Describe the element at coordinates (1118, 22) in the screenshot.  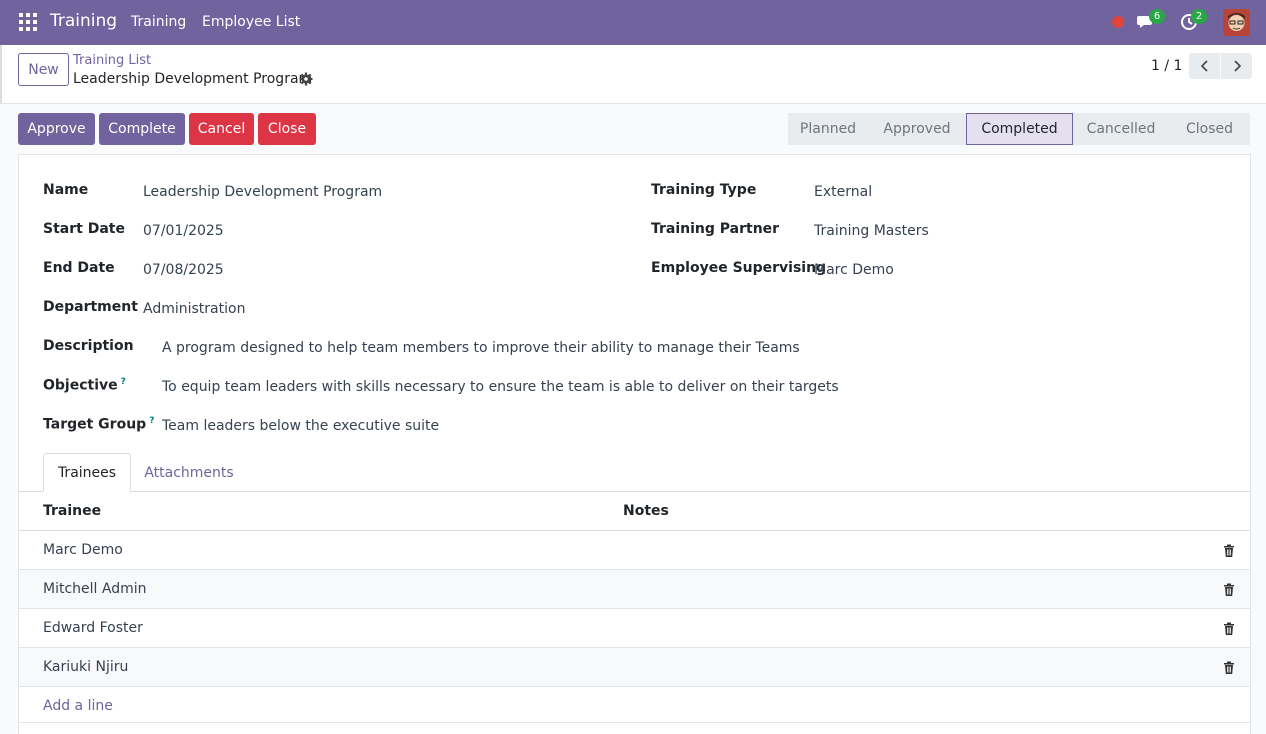
I see `status-dot-icon` at that location.